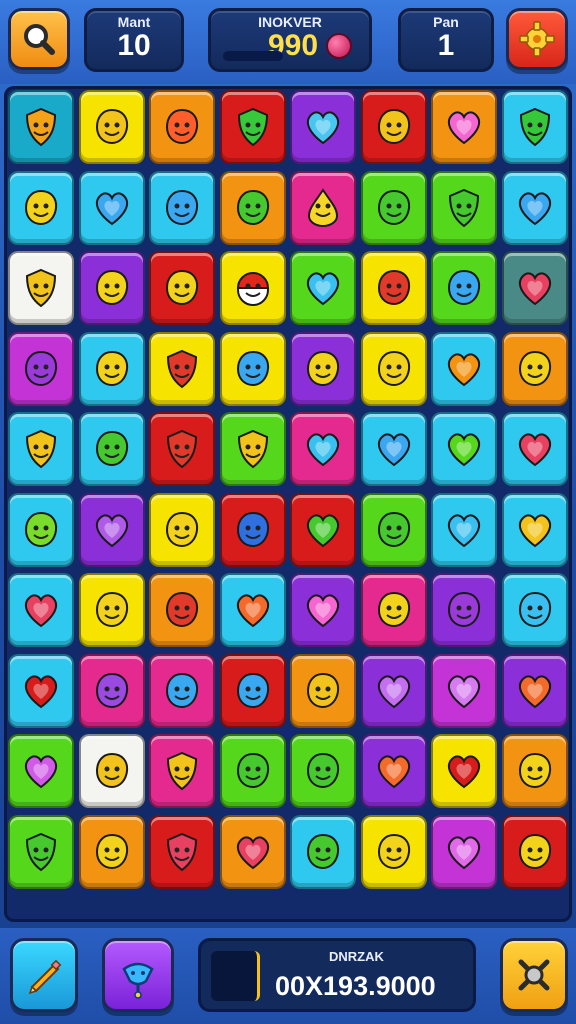 Image resolution: width=576 pixels, height=1024 pixels. I want to click on ball-icon, so click(252, 289).